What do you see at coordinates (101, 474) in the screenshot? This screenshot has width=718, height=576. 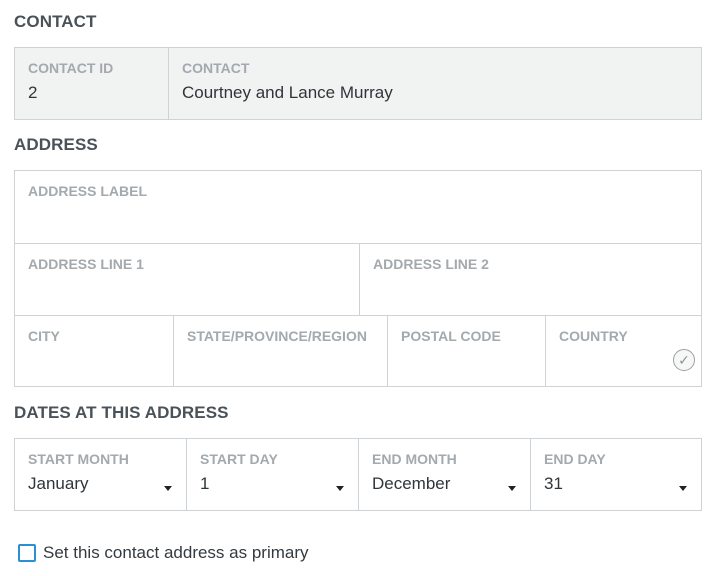 I see `start-month-select: START MONTH January` at bounding box center [101, 474].